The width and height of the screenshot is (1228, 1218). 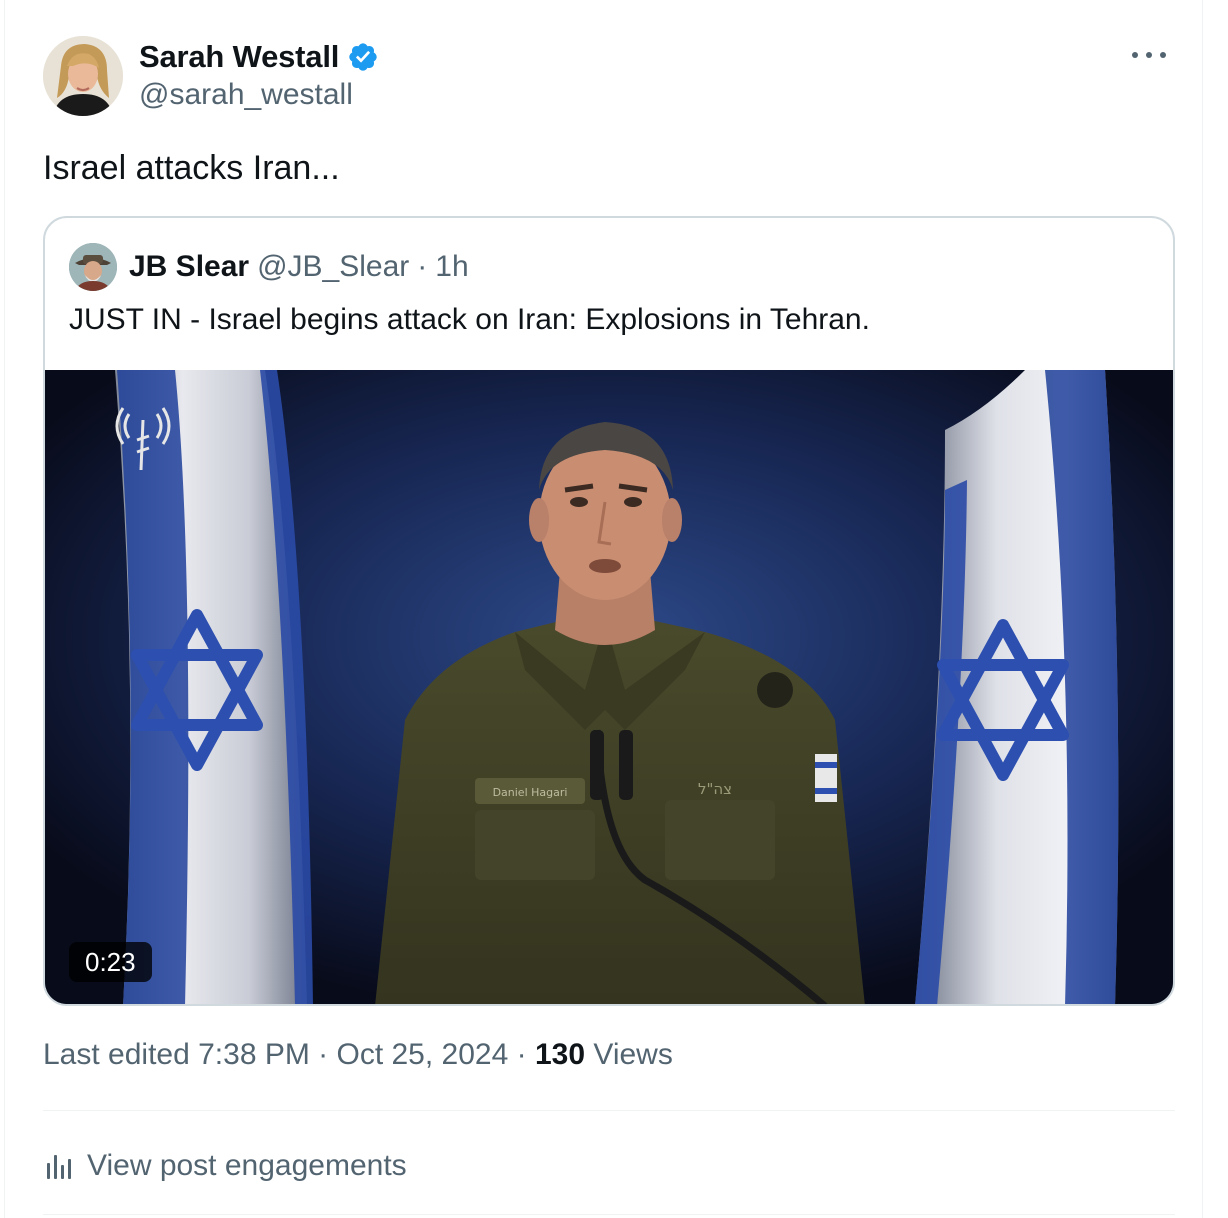 I want to click on author-name-row: Sarah Westall, so click(x=259, y=57).